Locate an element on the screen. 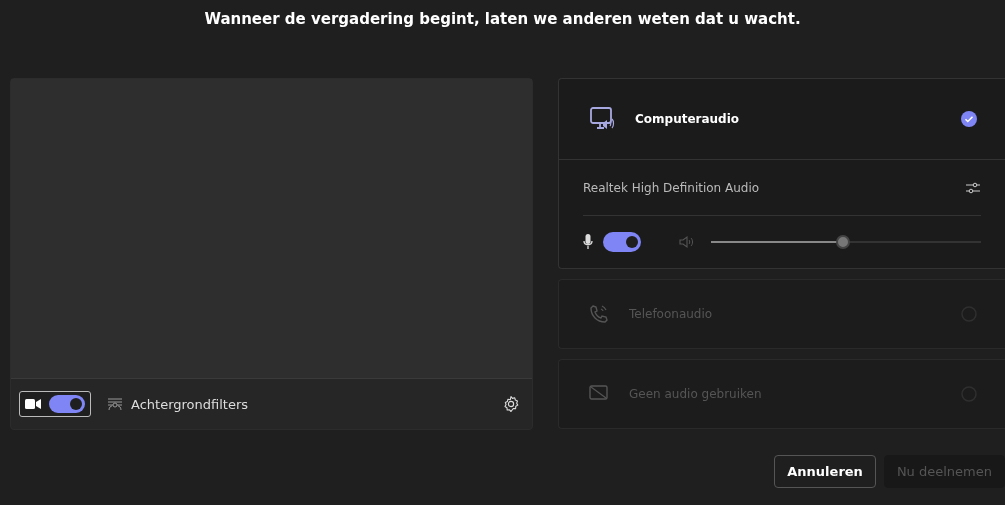  audio-option-label: Telefoonaudio is located at coordinates (671, 314).